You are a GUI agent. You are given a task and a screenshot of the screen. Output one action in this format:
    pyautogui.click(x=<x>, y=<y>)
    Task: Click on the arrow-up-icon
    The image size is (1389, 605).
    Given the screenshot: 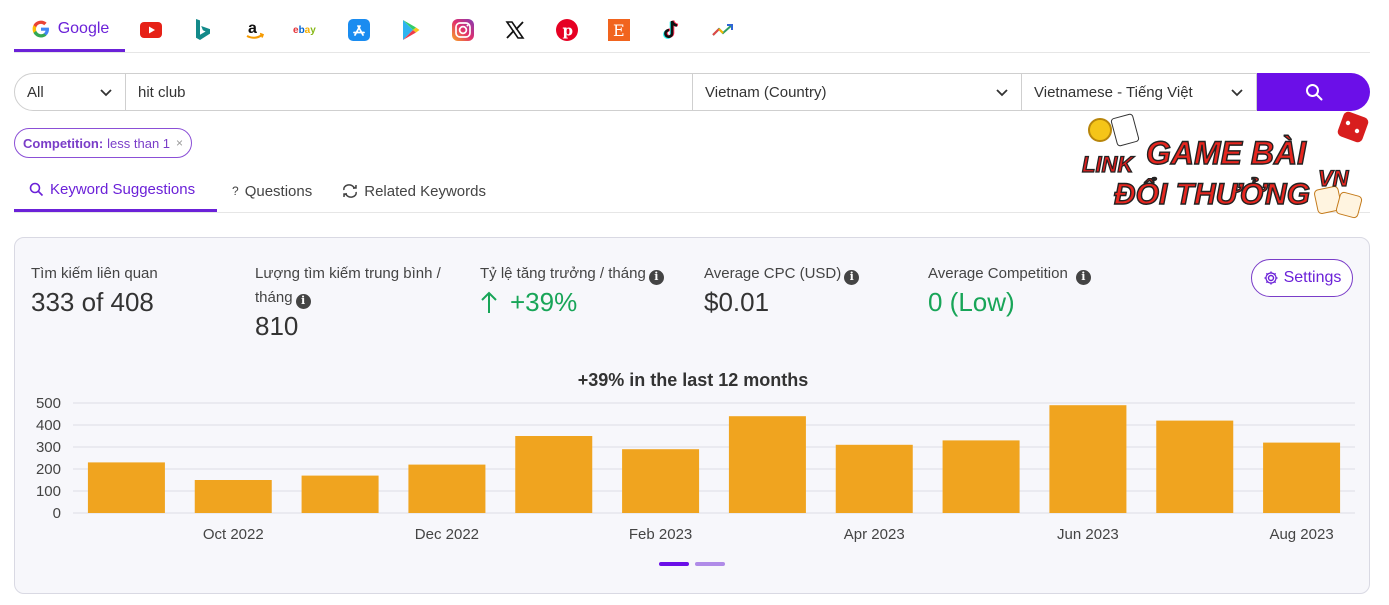 What is the action you would take?
    pyautogui.click(x=489, y=302)
    